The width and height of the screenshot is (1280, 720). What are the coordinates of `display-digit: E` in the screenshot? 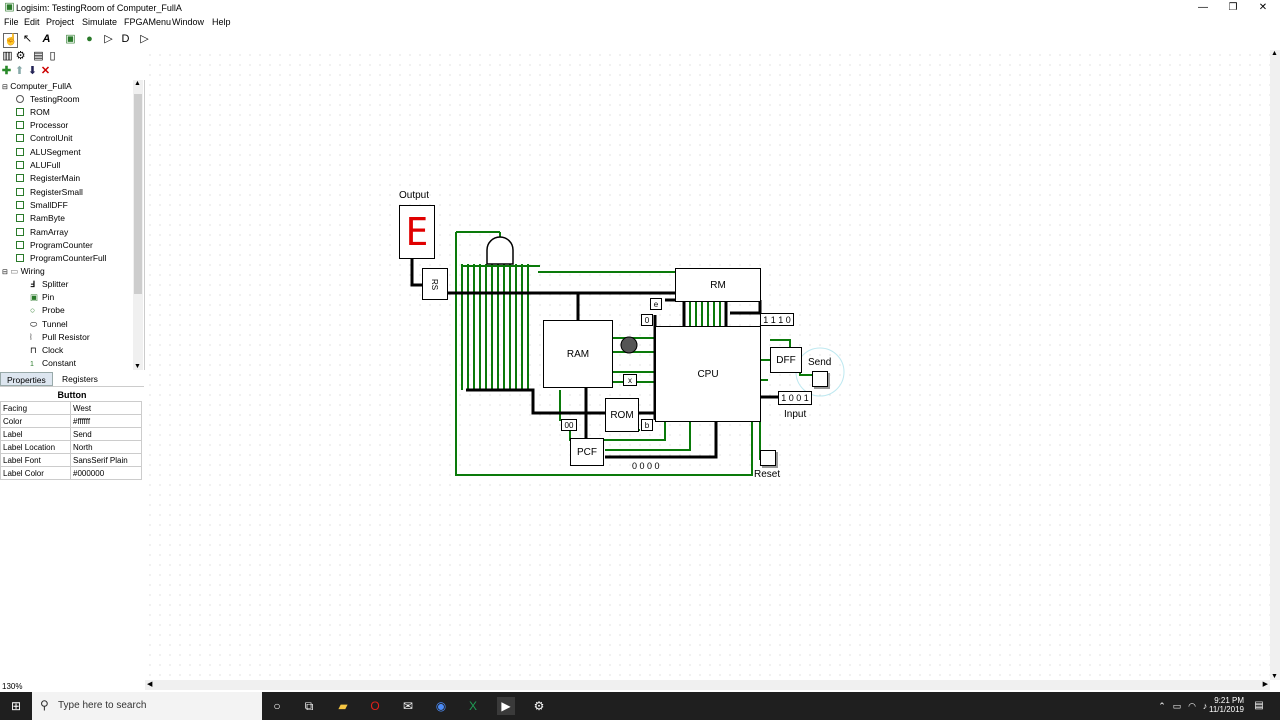 It's located at (417, 232).